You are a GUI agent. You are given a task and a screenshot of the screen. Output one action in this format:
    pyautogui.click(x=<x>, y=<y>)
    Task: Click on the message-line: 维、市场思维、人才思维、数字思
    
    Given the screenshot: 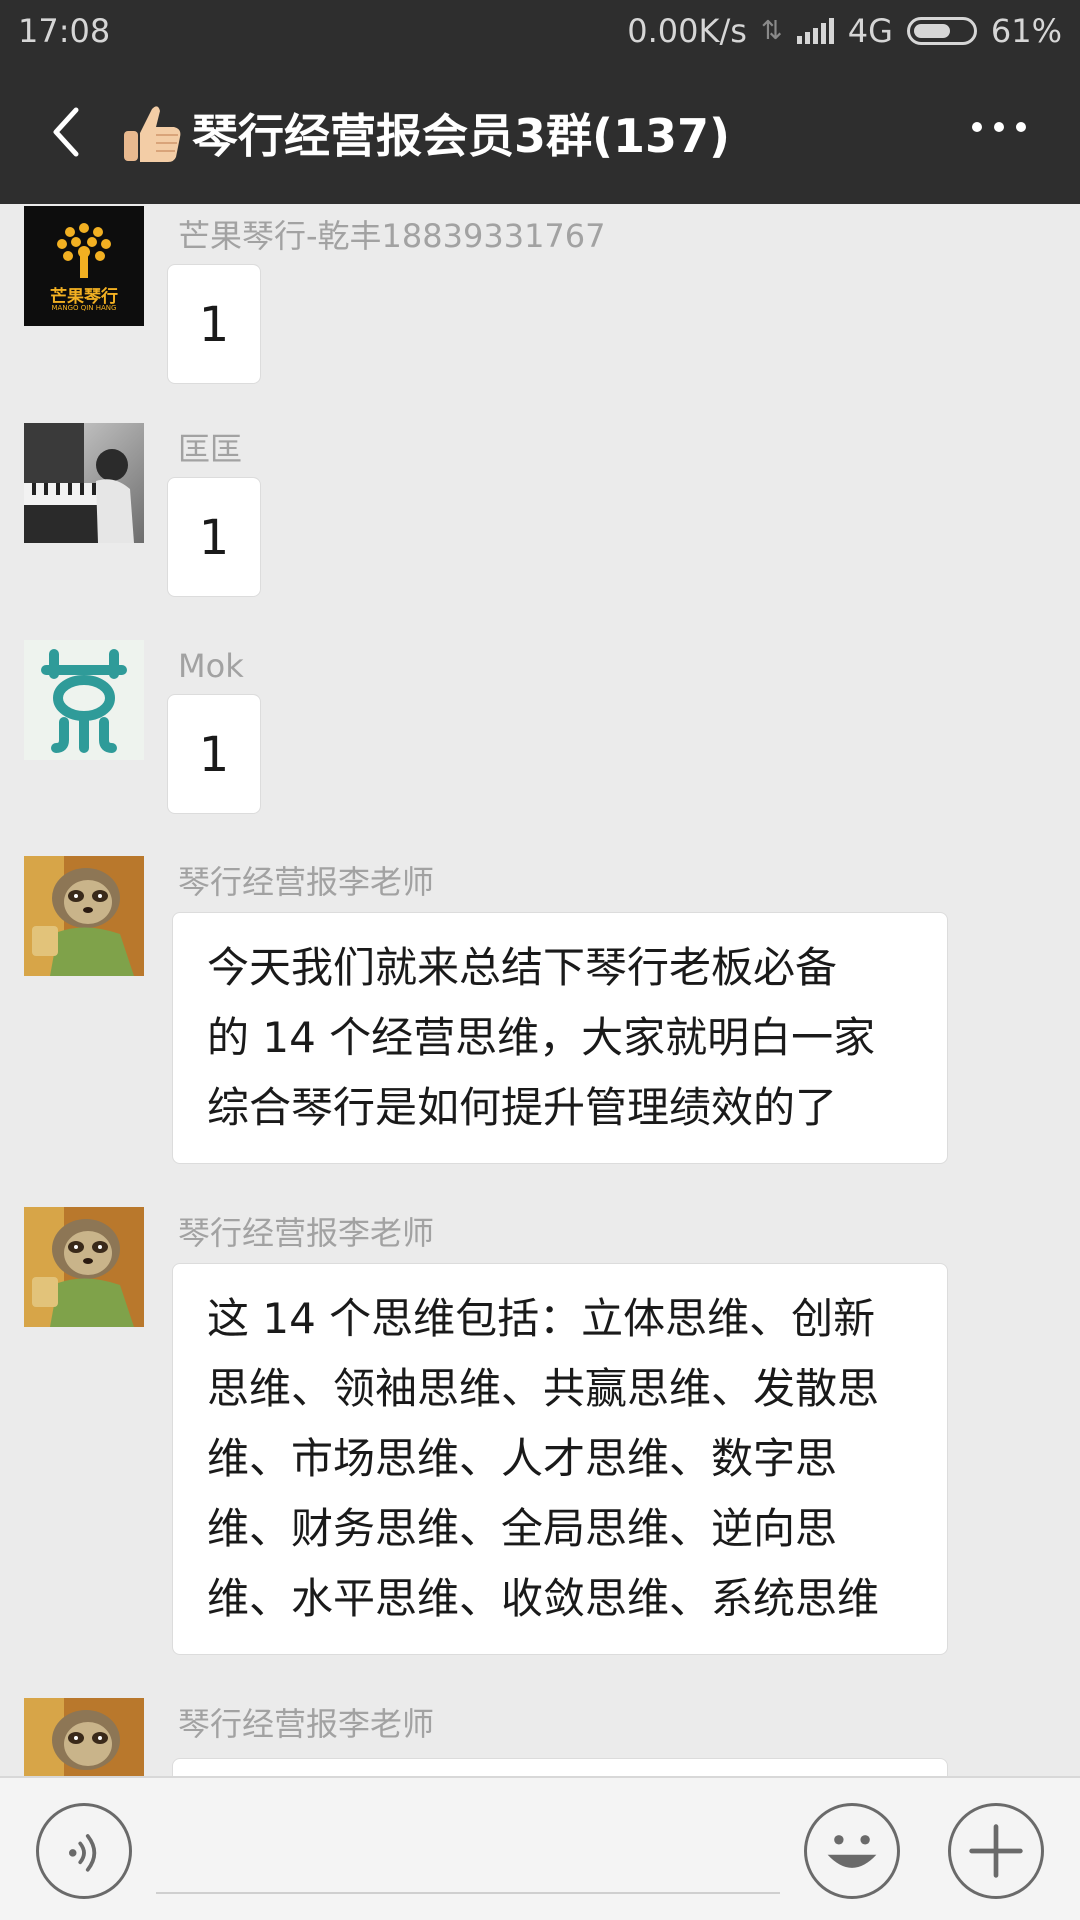 What is the action you would take?
    pyautogui.click(x=522, y=1458)
    